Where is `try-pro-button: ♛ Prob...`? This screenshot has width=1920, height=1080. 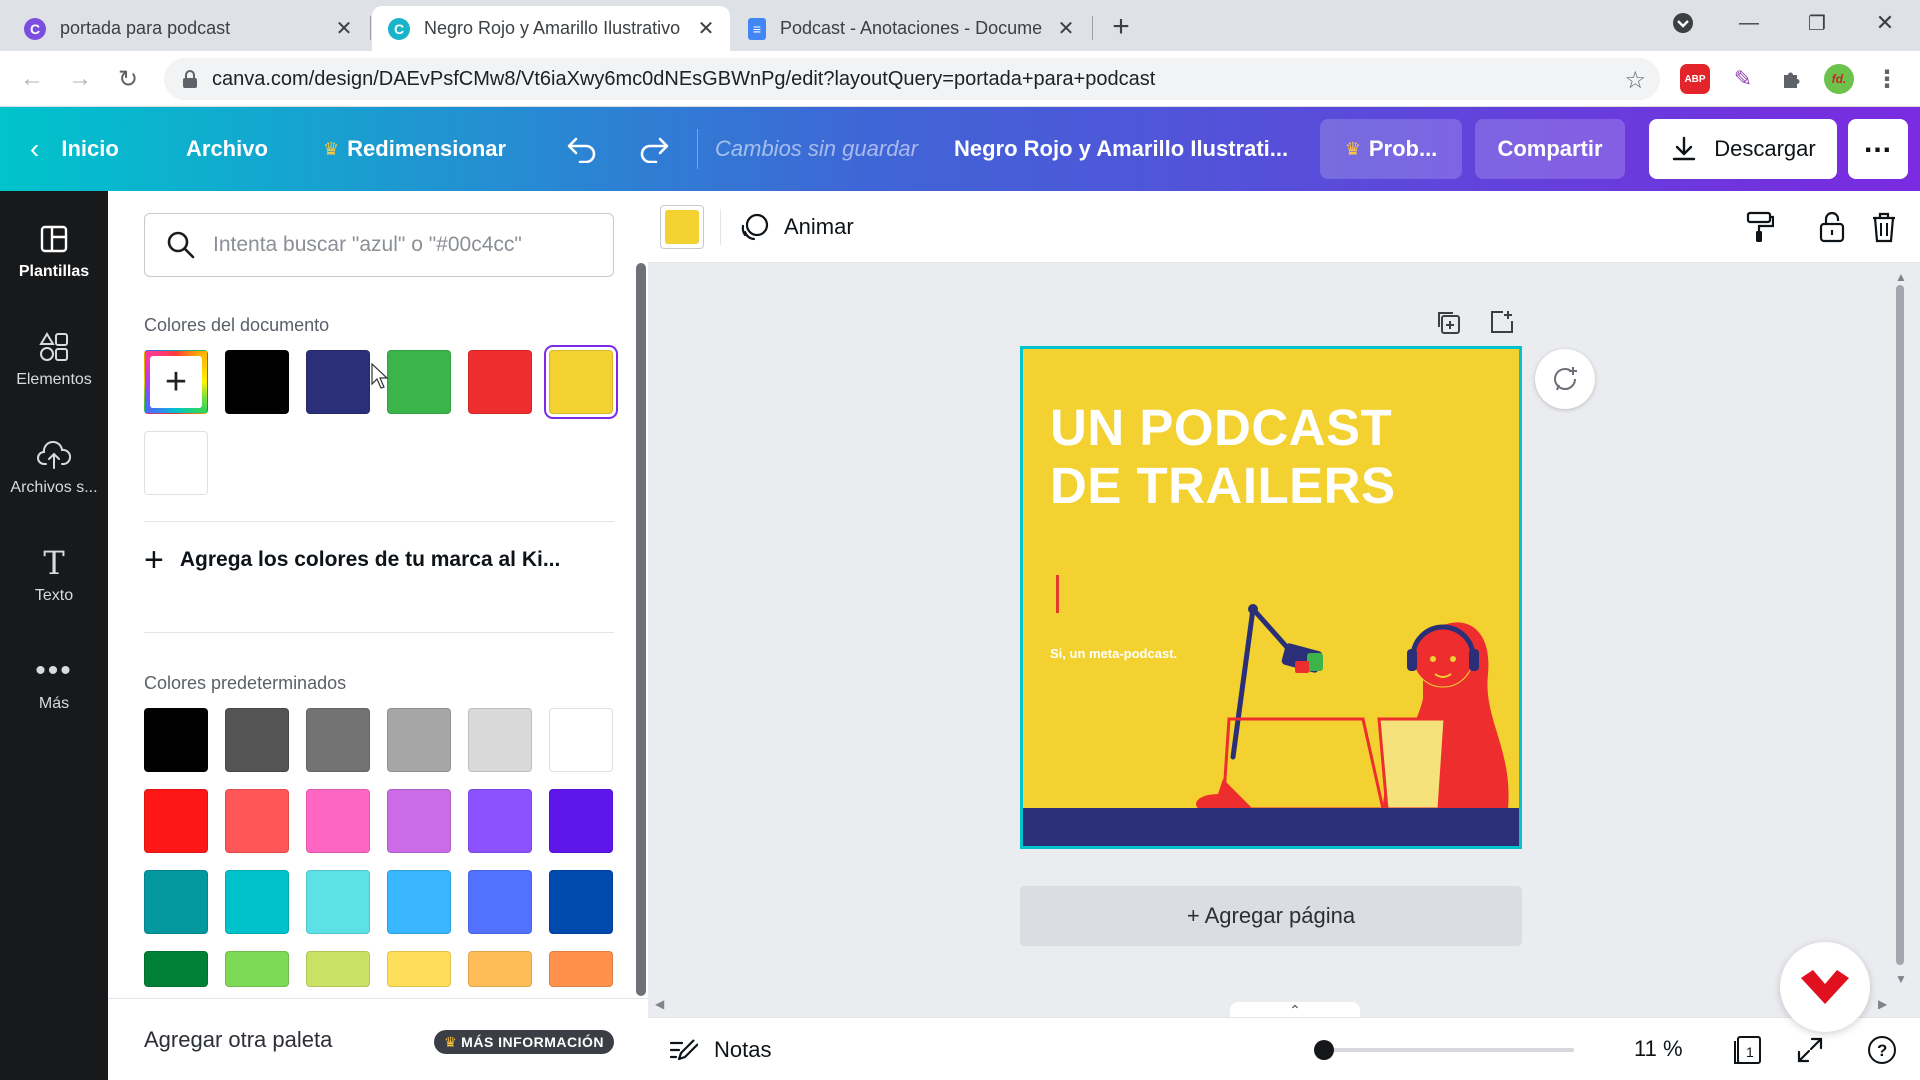 try-pro-button: ♛ Prob... is located at coordinates (1391, 149).